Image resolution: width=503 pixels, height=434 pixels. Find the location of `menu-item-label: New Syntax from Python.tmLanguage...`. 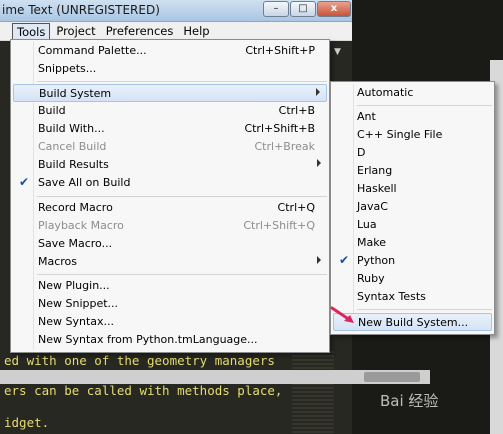

menu-item-label: New Syntax from Python.tmLanguage... is located at coordinates (148, 339).